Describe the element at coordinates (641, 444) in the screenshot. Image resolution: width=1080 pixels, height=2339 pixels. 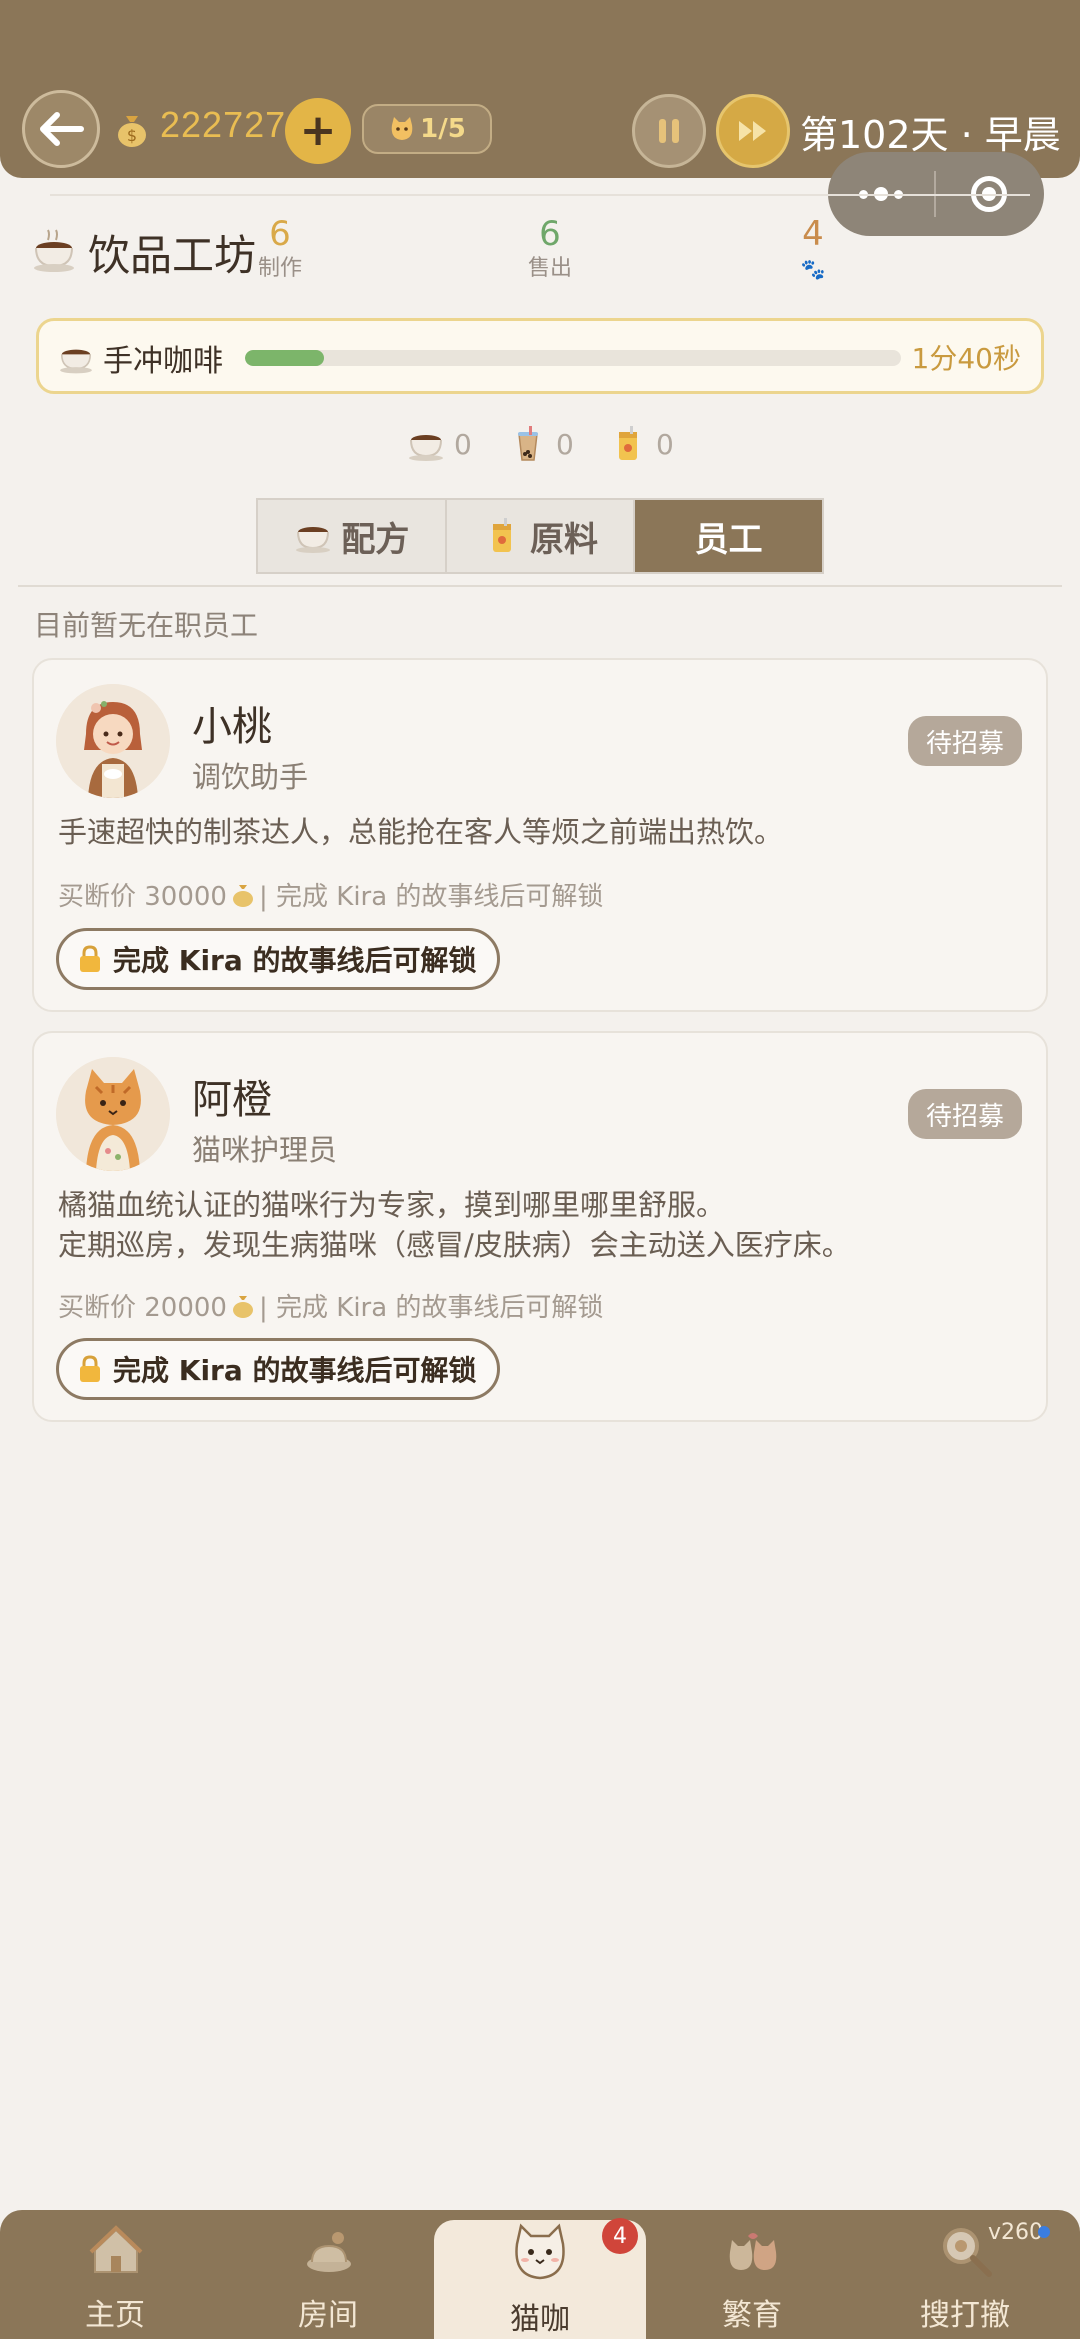
I see `inventory-juice: 0` at that location.